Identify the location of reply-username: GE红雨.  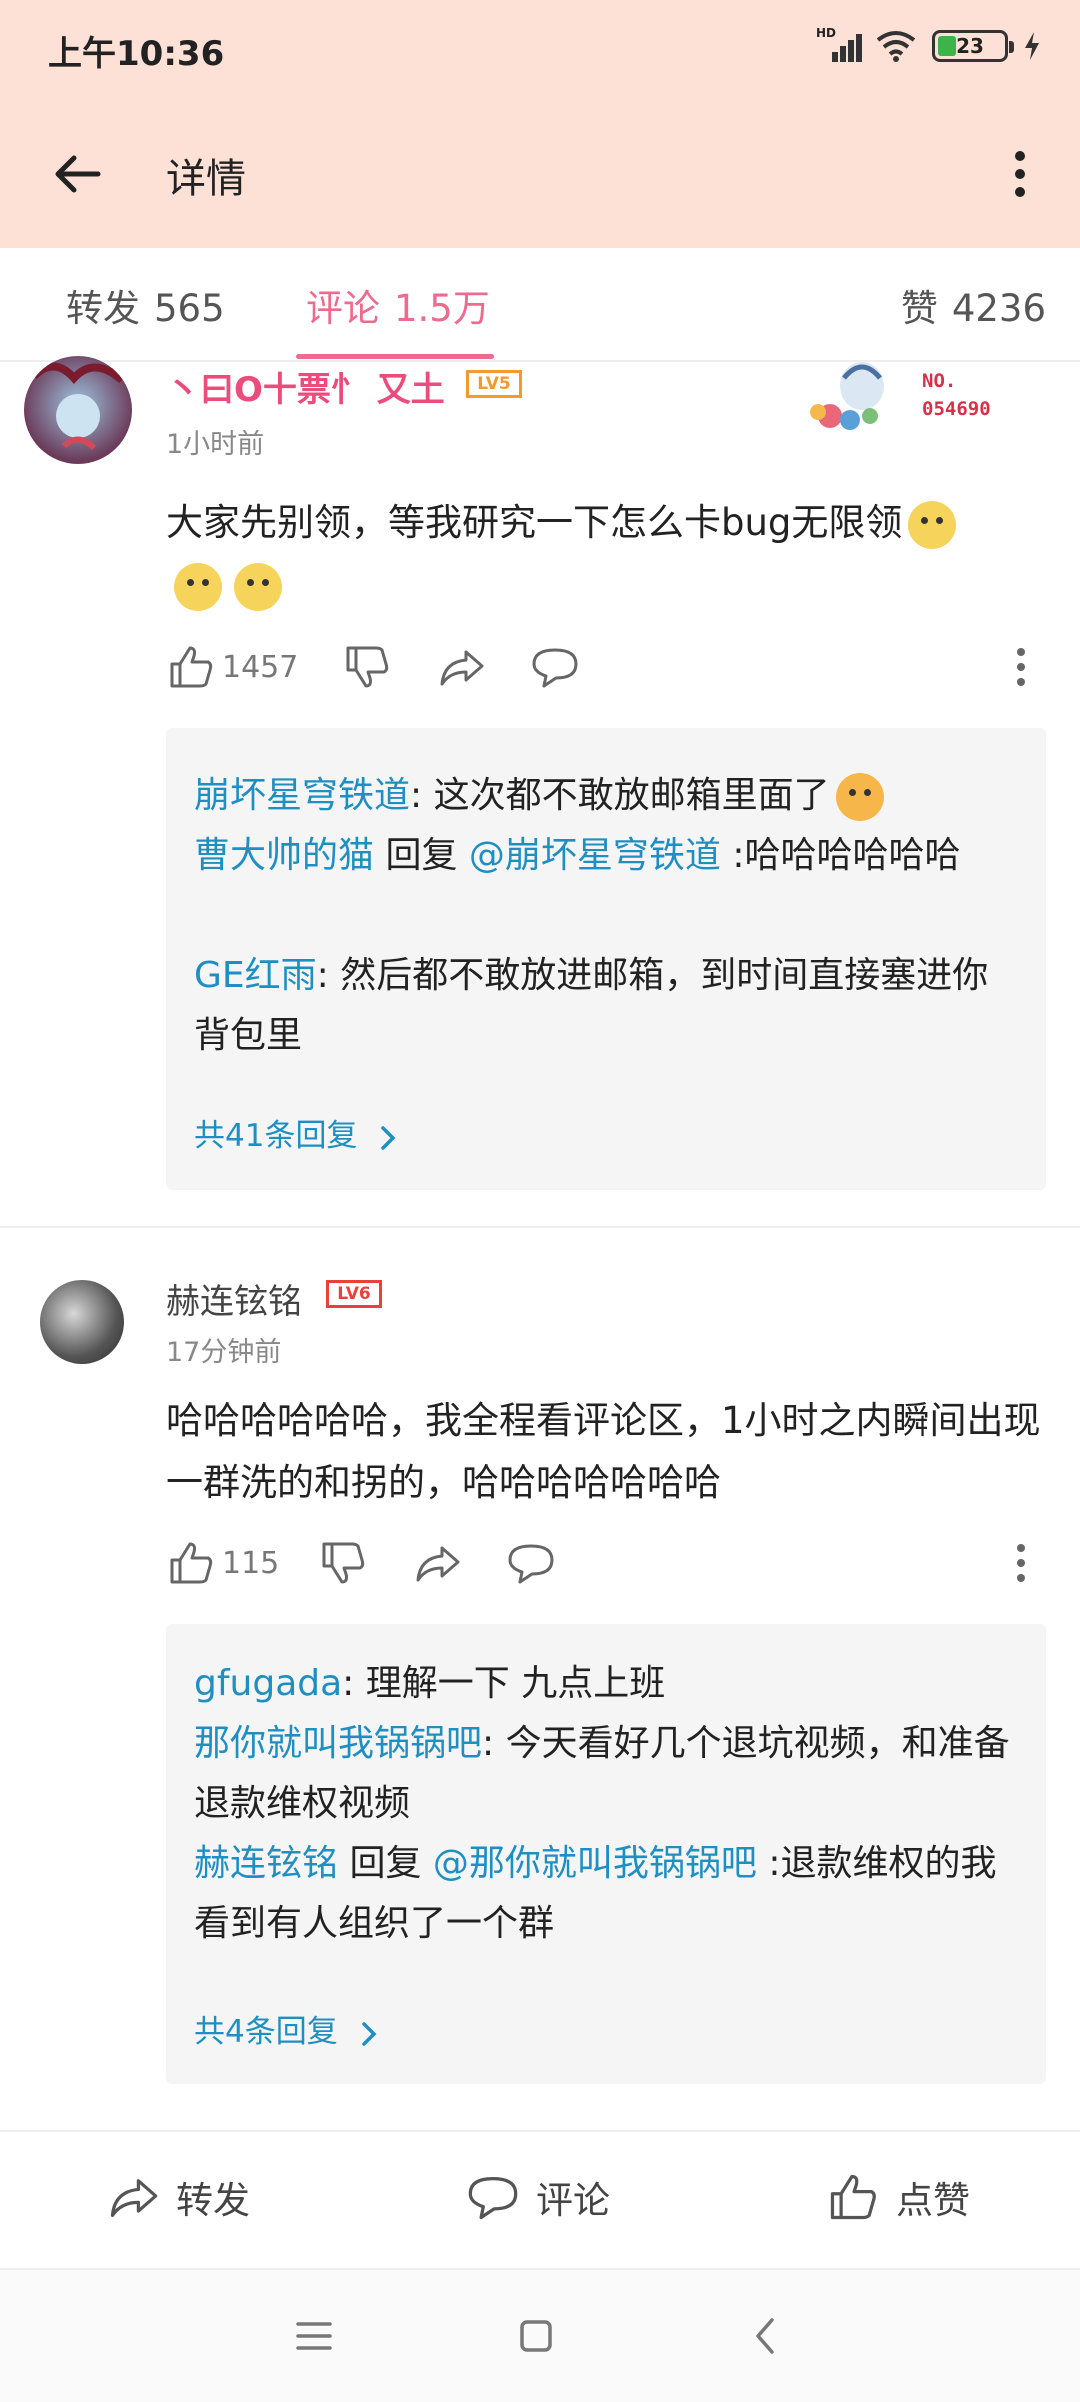
(255, 975).